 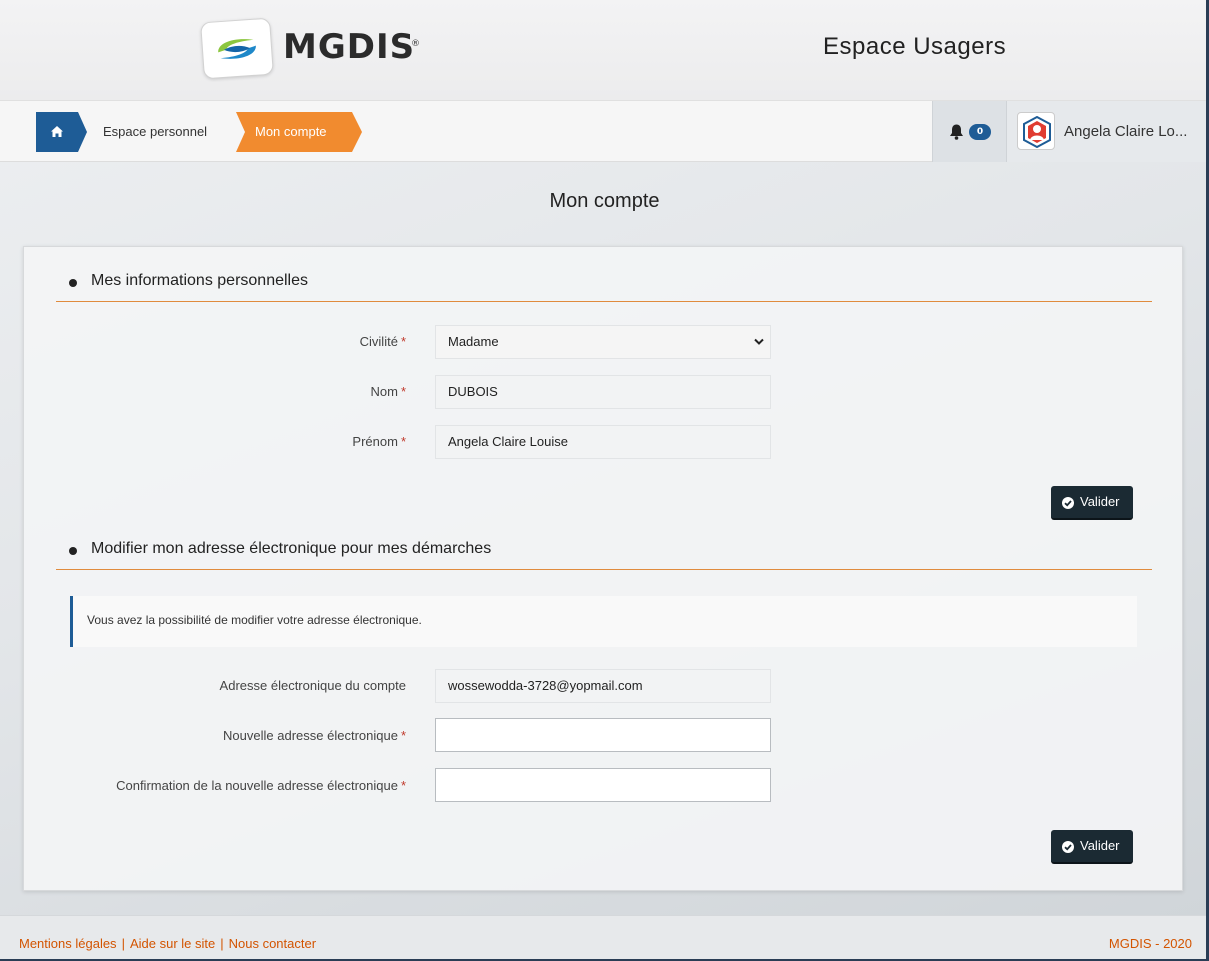 I want to click on civility-value: Madame, so click(x=473, y=341).